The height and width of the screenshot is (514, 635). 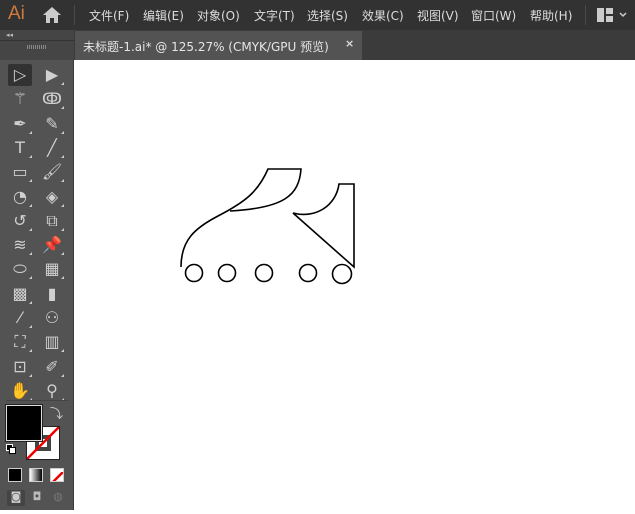 I want to click on menu-type: 文字(T), so click(x=274, y=15).